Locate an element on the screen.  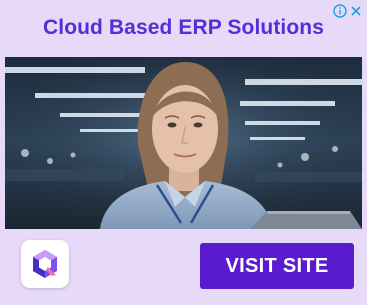
visit-site-button: VISIT SITE is located at coordinates (277, 266).